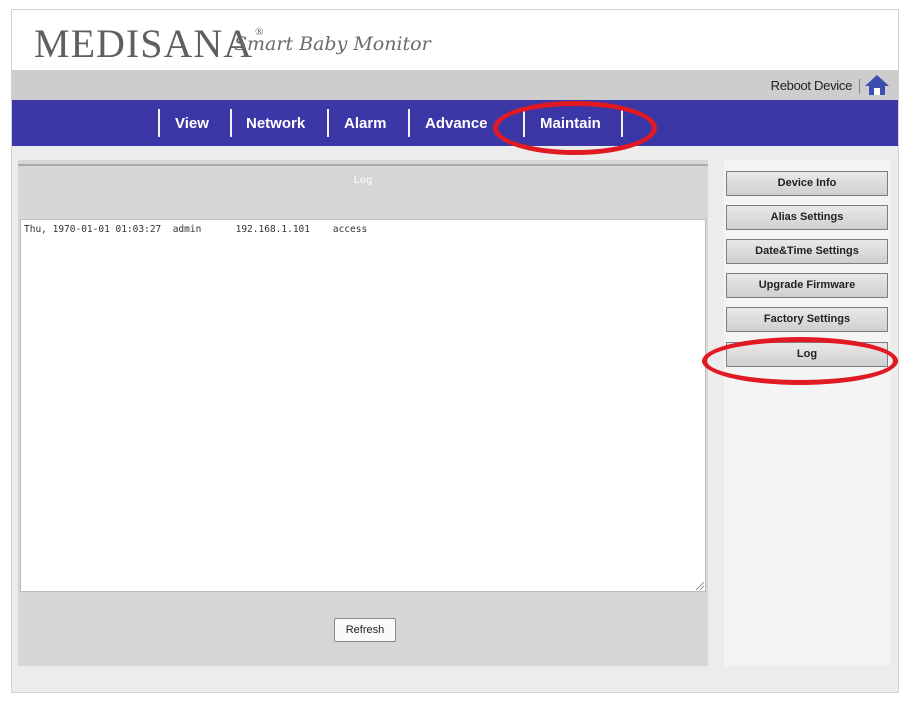 This screenshot has width=909, height=701. What do you see at coordinates (807, 217) in the screenshot?
I see `alias-settings-button: Alias Settings` at bounding box center [807, 217].